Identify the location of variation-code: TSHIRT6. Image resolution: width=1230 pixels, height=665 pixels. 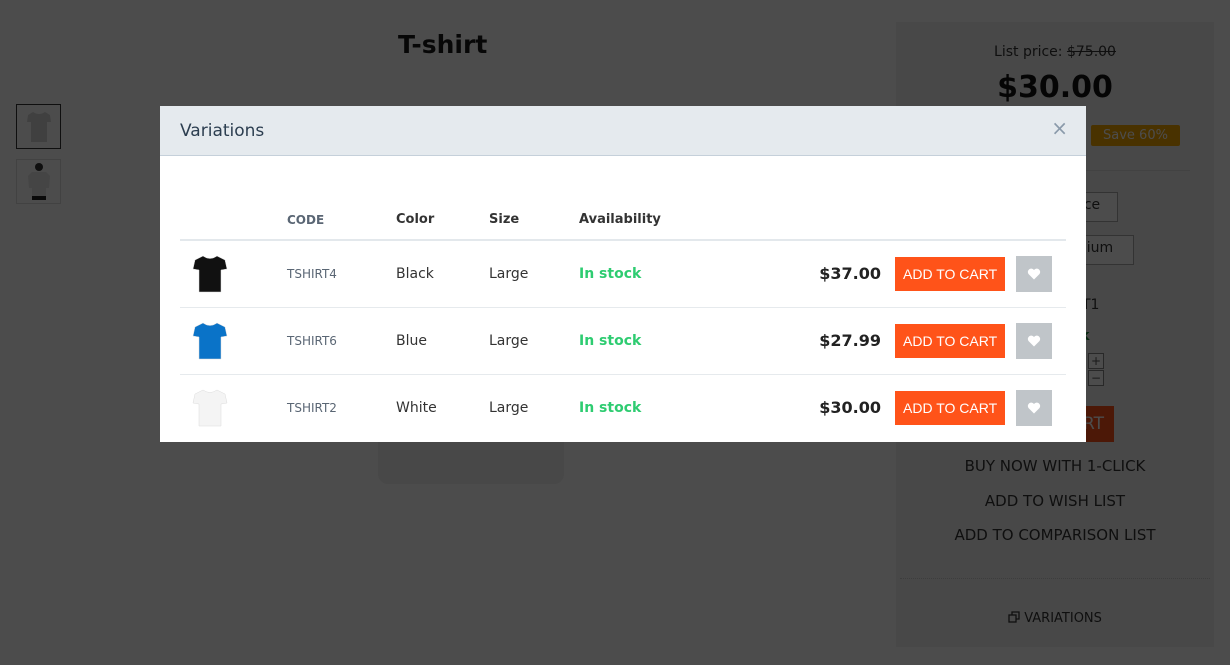
(341, 341).